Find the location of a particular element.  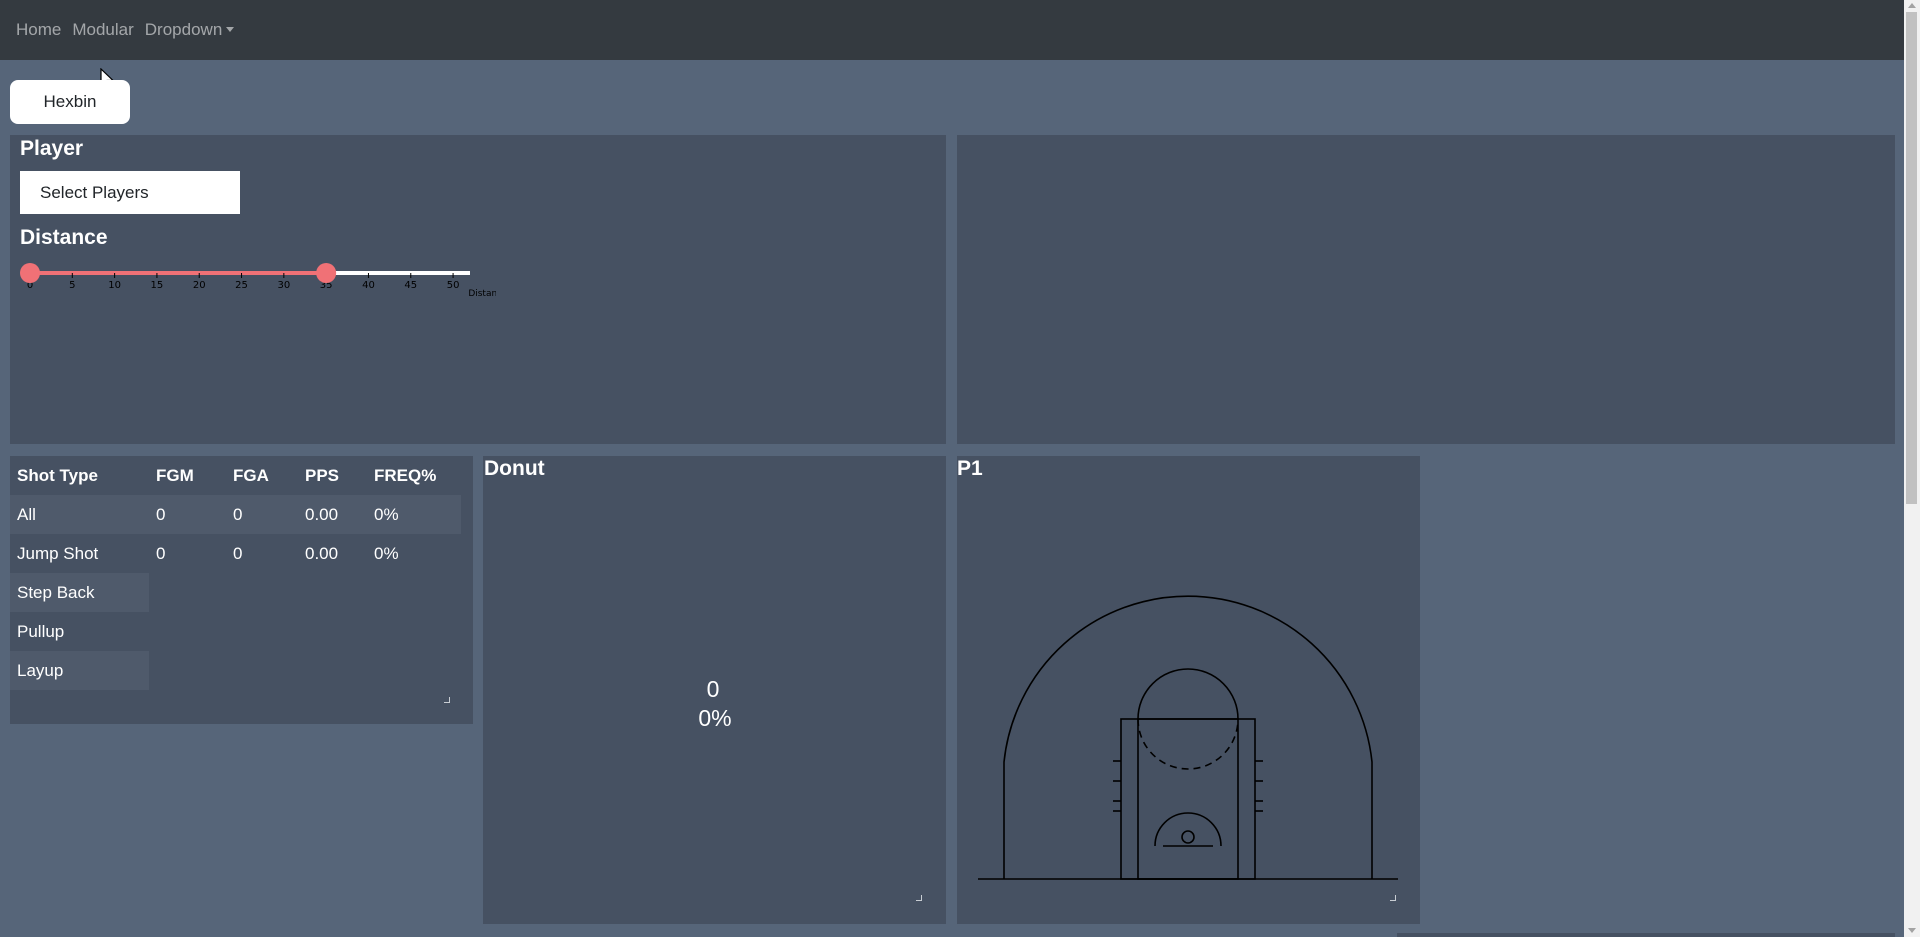

paint-inner is located at coordinates (1188, 799).